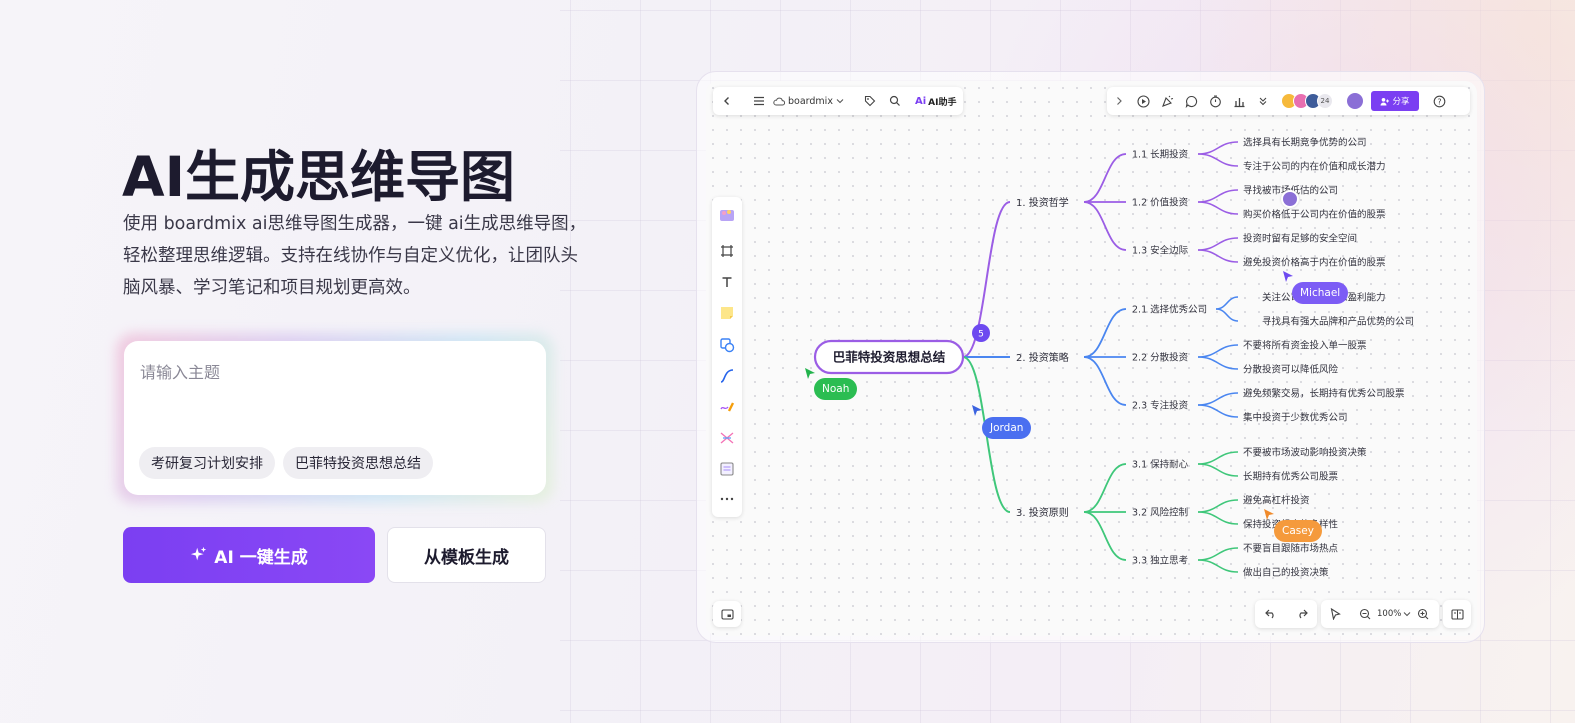 Image resolution: width=1575 pixels, height=723 pixels. Describe the element at coordinates (1355, 101) in the screenshot. I see `user-avatar` at that location.